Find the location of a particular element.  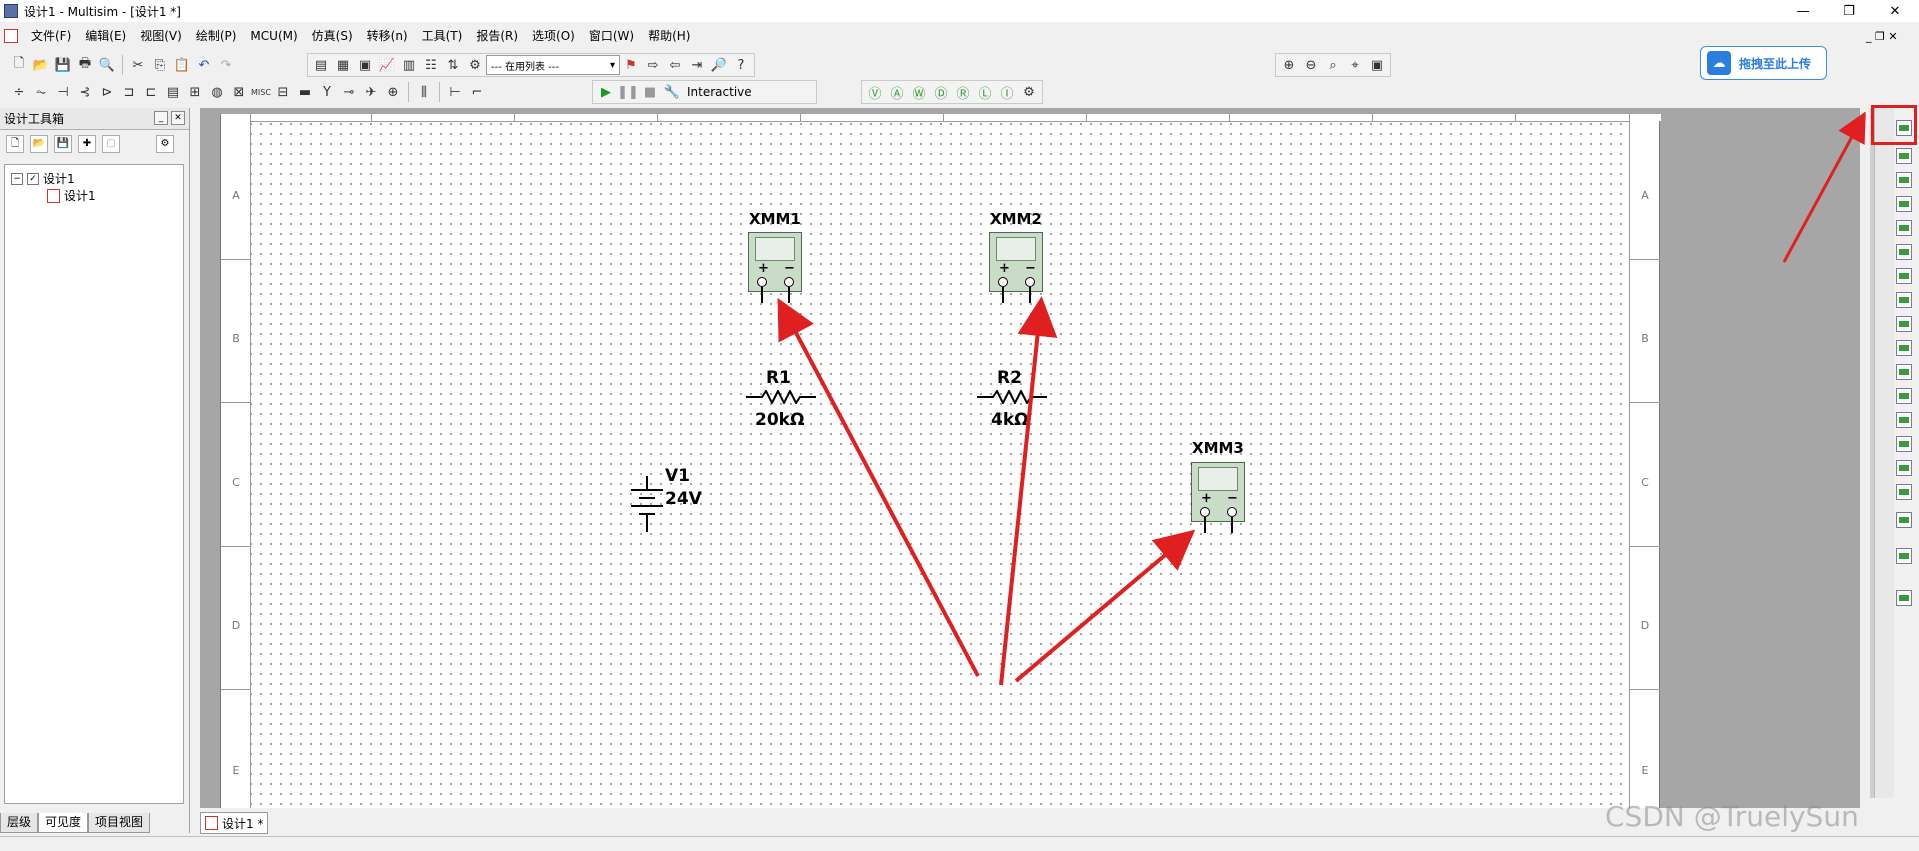

back-annotate-icon: ⇦ is located at coordinates (675, 65).